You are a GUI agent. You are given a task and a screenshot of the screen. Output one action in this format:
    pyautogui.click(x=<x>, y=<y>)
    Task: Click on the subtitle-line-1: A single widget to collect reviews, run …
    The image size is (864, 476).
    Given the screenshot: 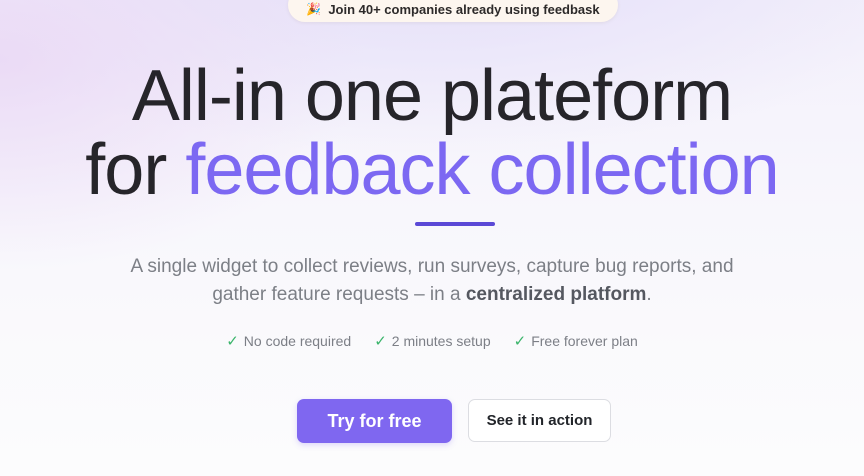 What is the action you would take?
    pyautogui.click(x=432, y=266)
    